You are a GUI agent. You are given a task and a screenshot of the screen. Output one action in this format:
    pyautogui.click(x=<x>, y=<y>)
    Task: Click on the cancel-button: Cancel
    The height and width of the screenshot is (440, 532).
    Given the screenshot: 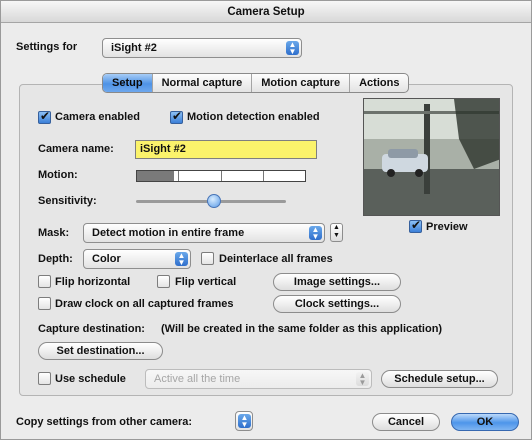 What is the action you would take?
    pyautogui.click(x=406, y=422)
    